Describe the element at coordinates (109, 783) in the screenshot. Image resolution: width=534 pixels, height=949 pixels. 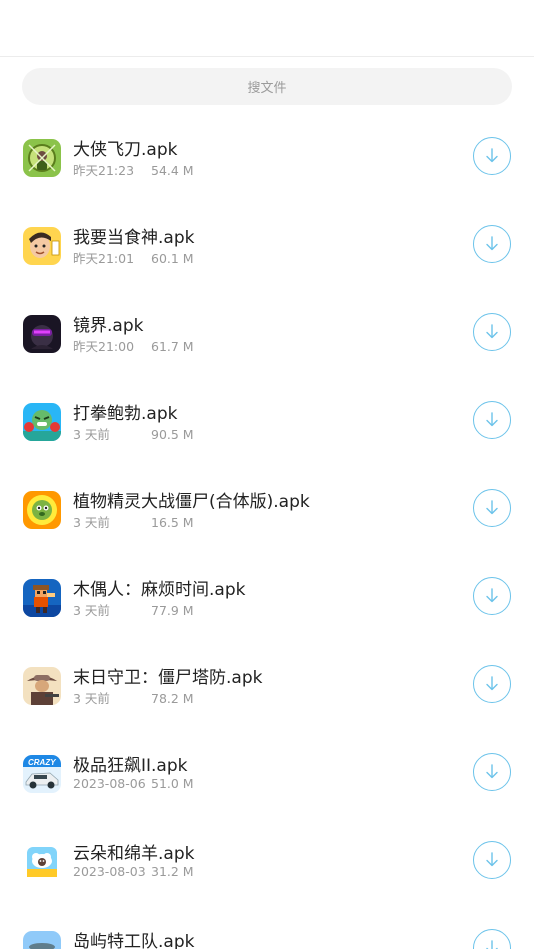
I see `file-date: 2023-08-06` at that location.